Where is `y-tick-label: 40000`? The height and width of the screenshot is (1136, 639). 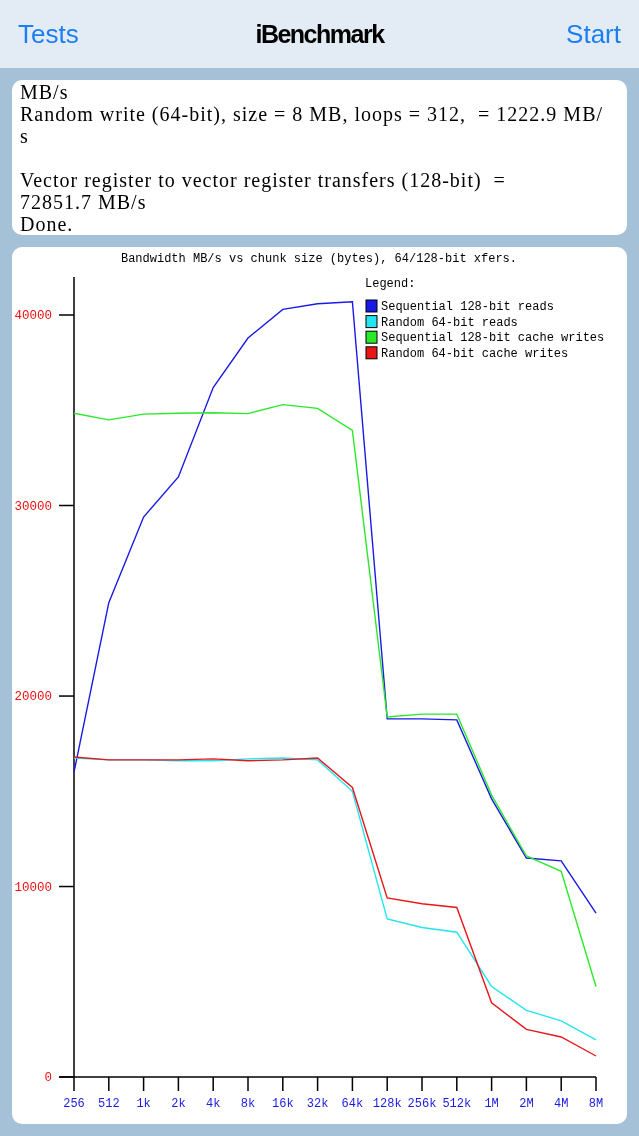 y-tick-label: 40000 is located at coordinates (33, 316).